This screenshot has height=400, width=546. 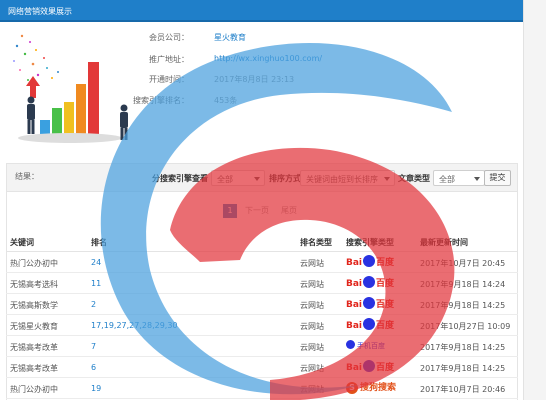 I want to click on sort-label: 排序方式, so click(x=285, y=178).